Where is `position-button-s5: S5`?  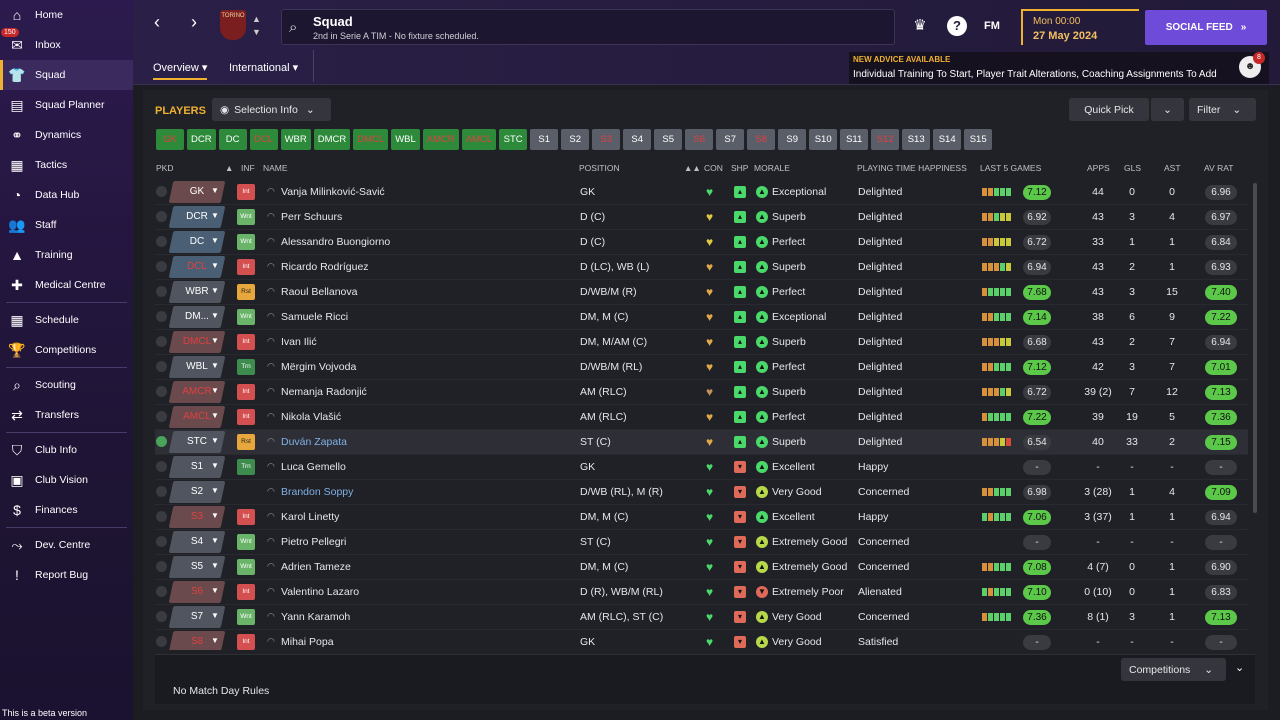
position-button-s5: S5 is located at coordinates (668, 139).